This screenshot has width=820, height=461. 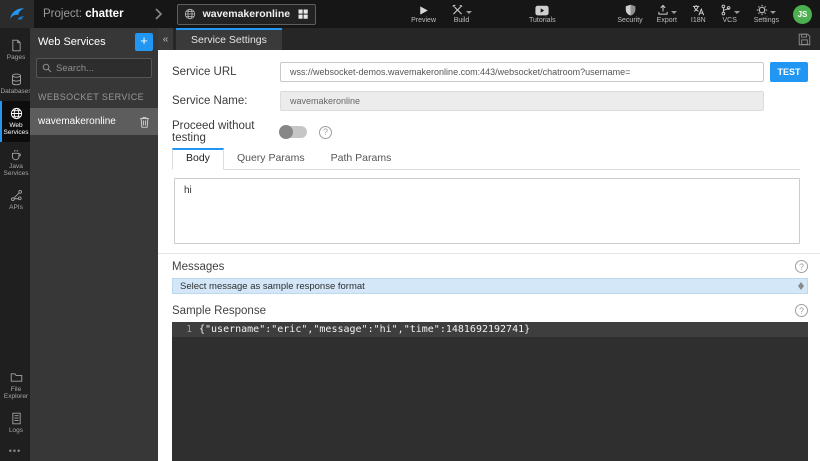 I want to click on sidebar-item-label: APIs, so click(x=16, y=207).